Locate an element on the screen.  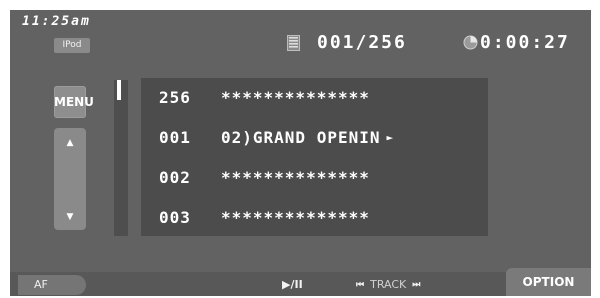
track-row: 256 ************** is located at coordinates (314, 97).